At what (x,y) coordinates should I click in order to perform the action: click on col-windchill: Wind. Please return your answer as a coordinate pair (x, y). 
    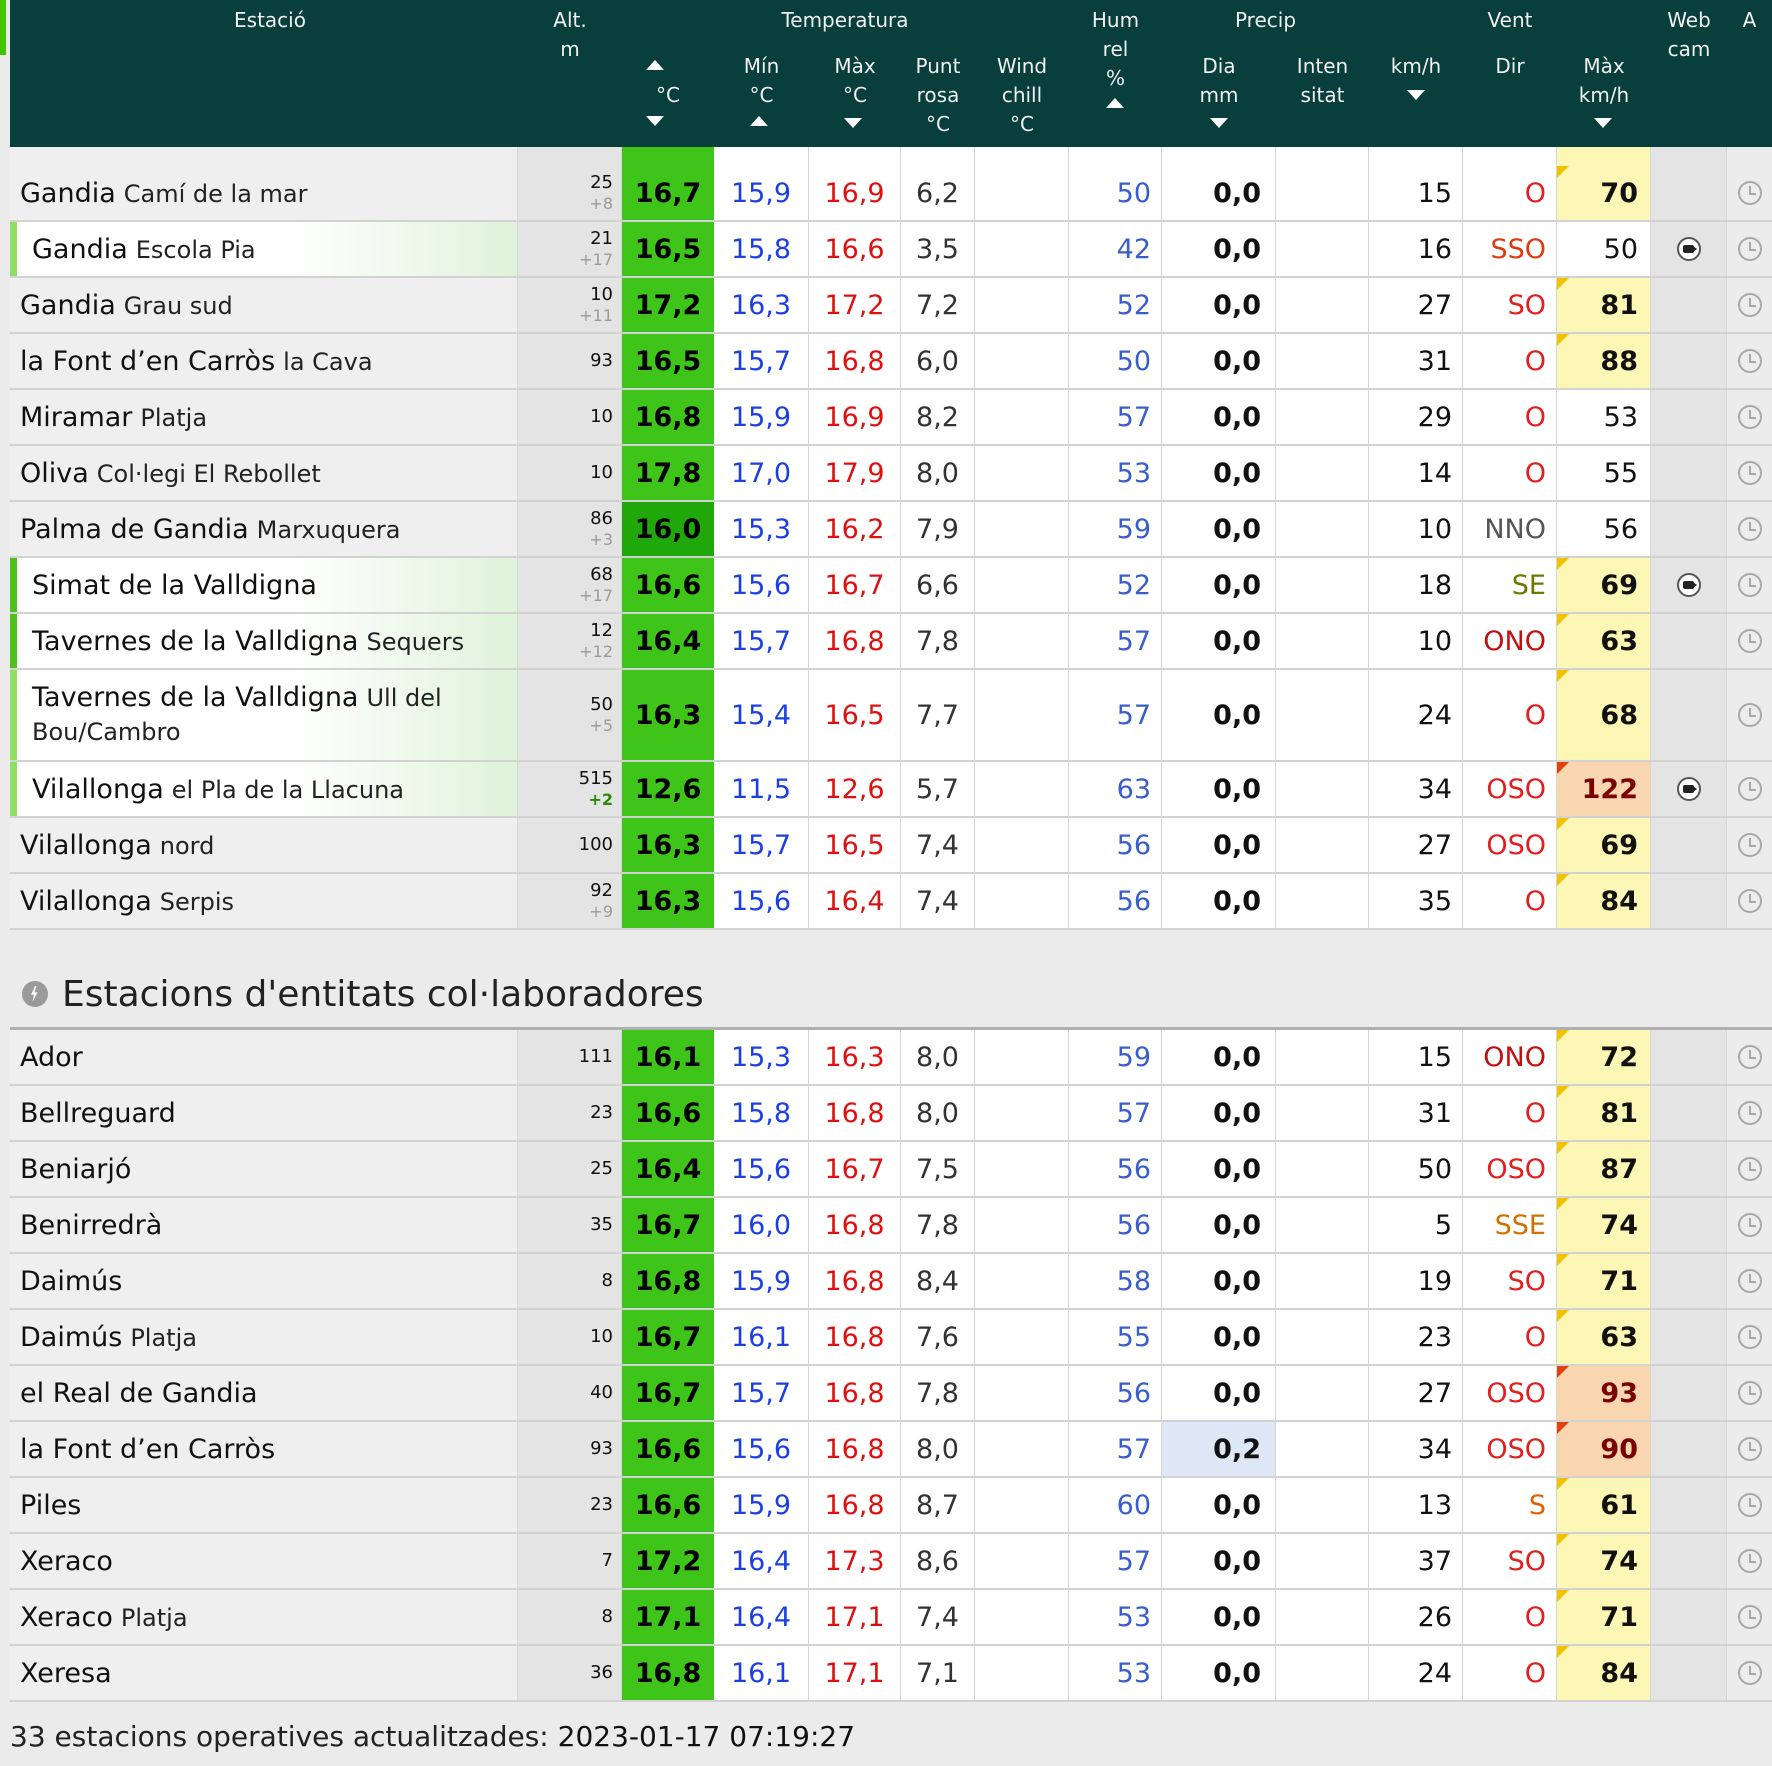
    Looking at the image, I should click on (1022, 66).